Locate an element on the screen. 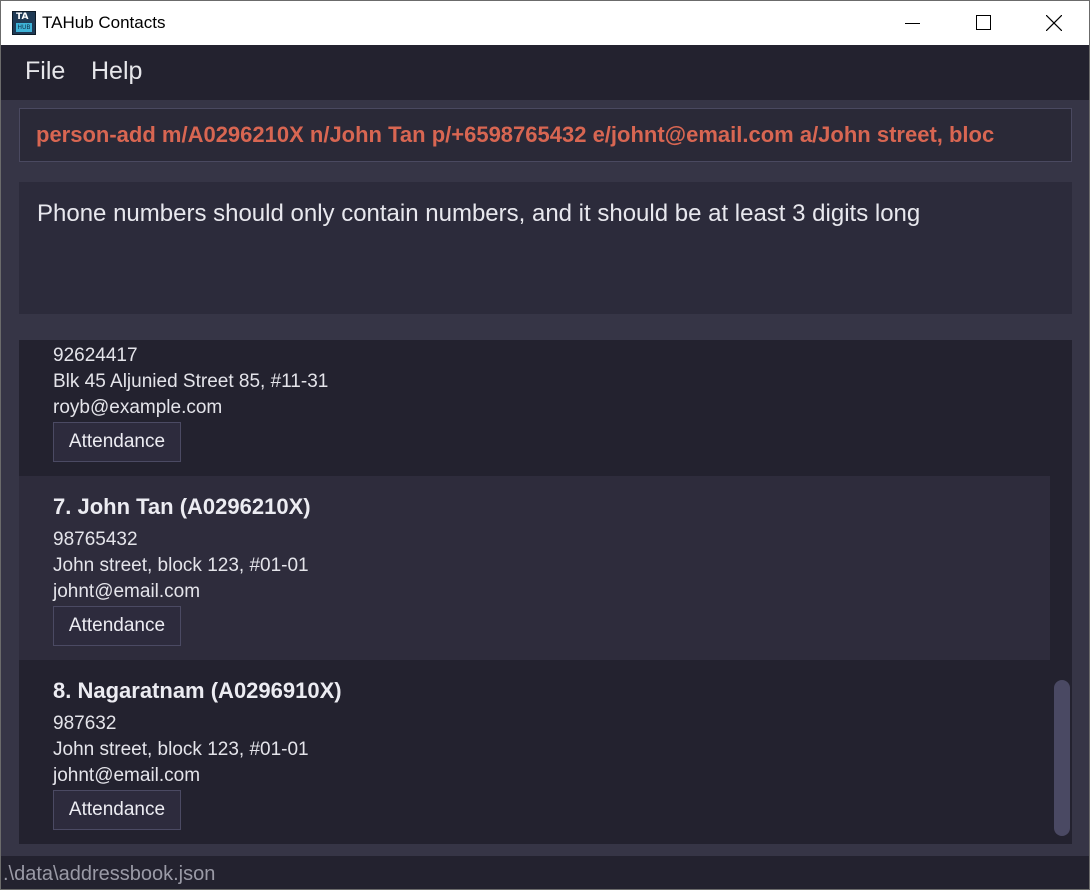 The width and height of the screenshot is (1090, 890). menu-bar: File Help is located at coordinates (545, 72).